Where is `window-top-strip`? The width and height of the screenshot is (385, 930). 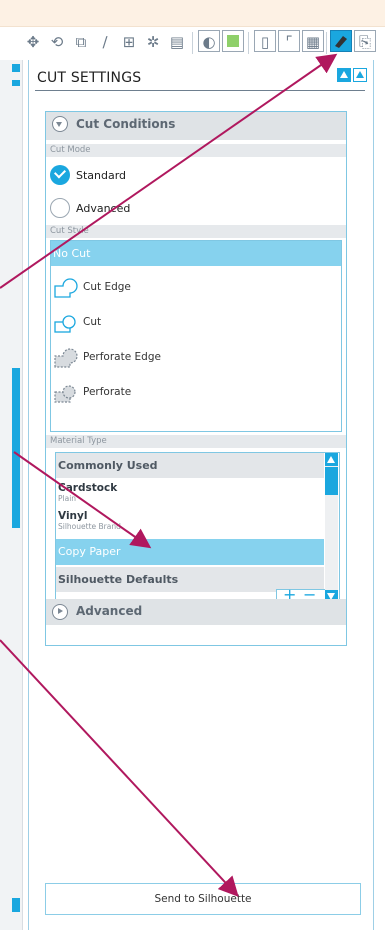 window-top-strip is located at coordinates (192, 13).